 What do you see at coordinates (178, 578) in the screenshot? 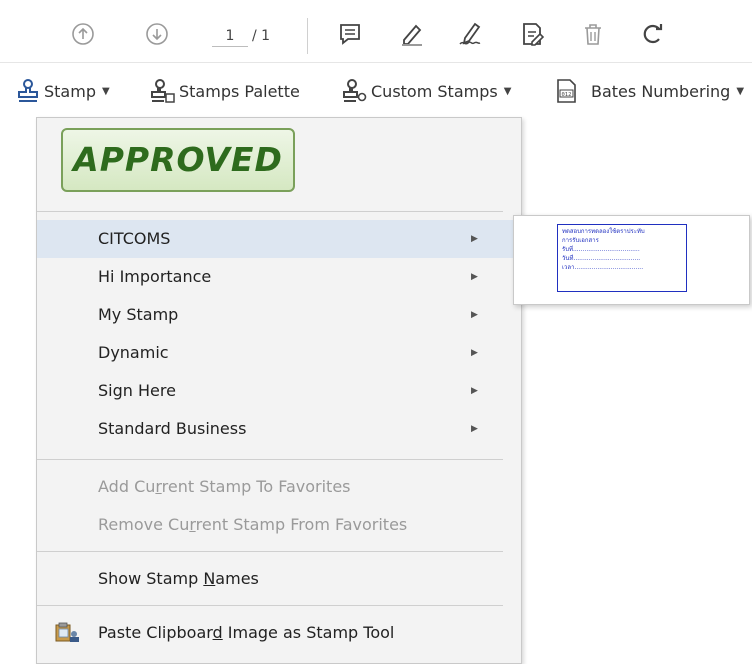
I see `menu-item-label: Show Stamp Names` at bounding box center [178, 578].